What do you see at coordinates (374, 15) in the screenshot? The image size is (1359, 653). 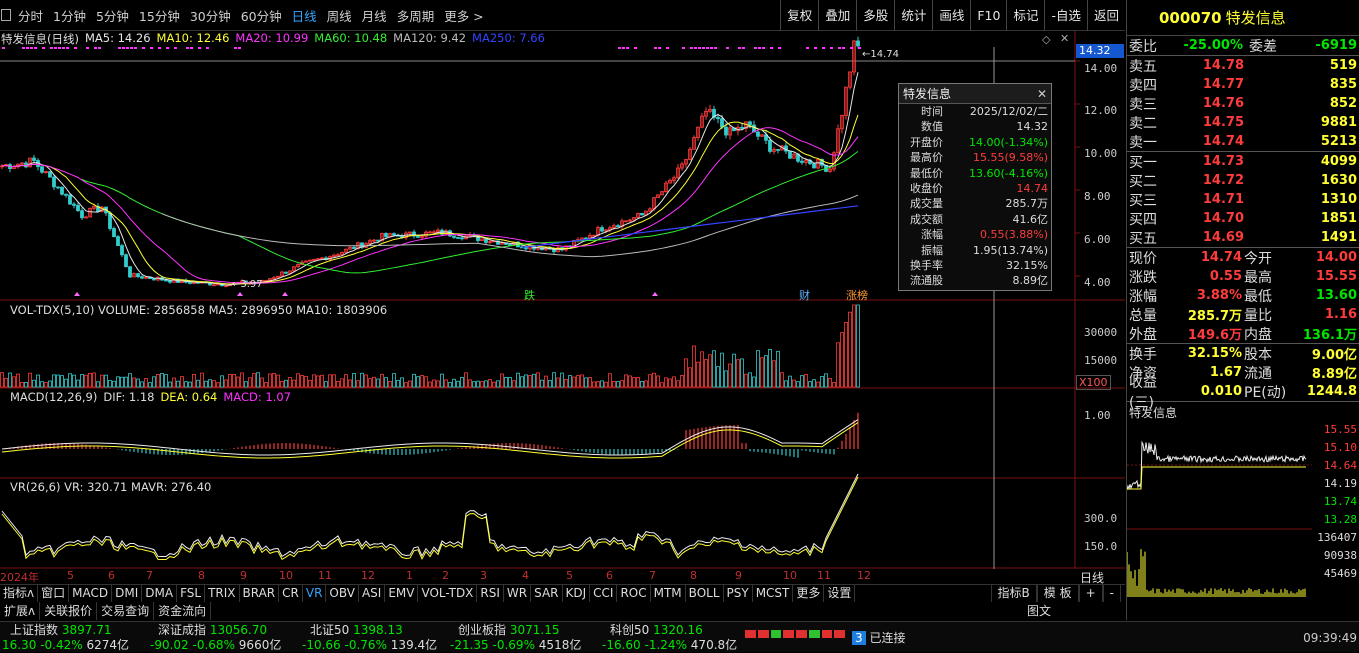 I see `period-8: 月线` at bounding box center [374, 15].